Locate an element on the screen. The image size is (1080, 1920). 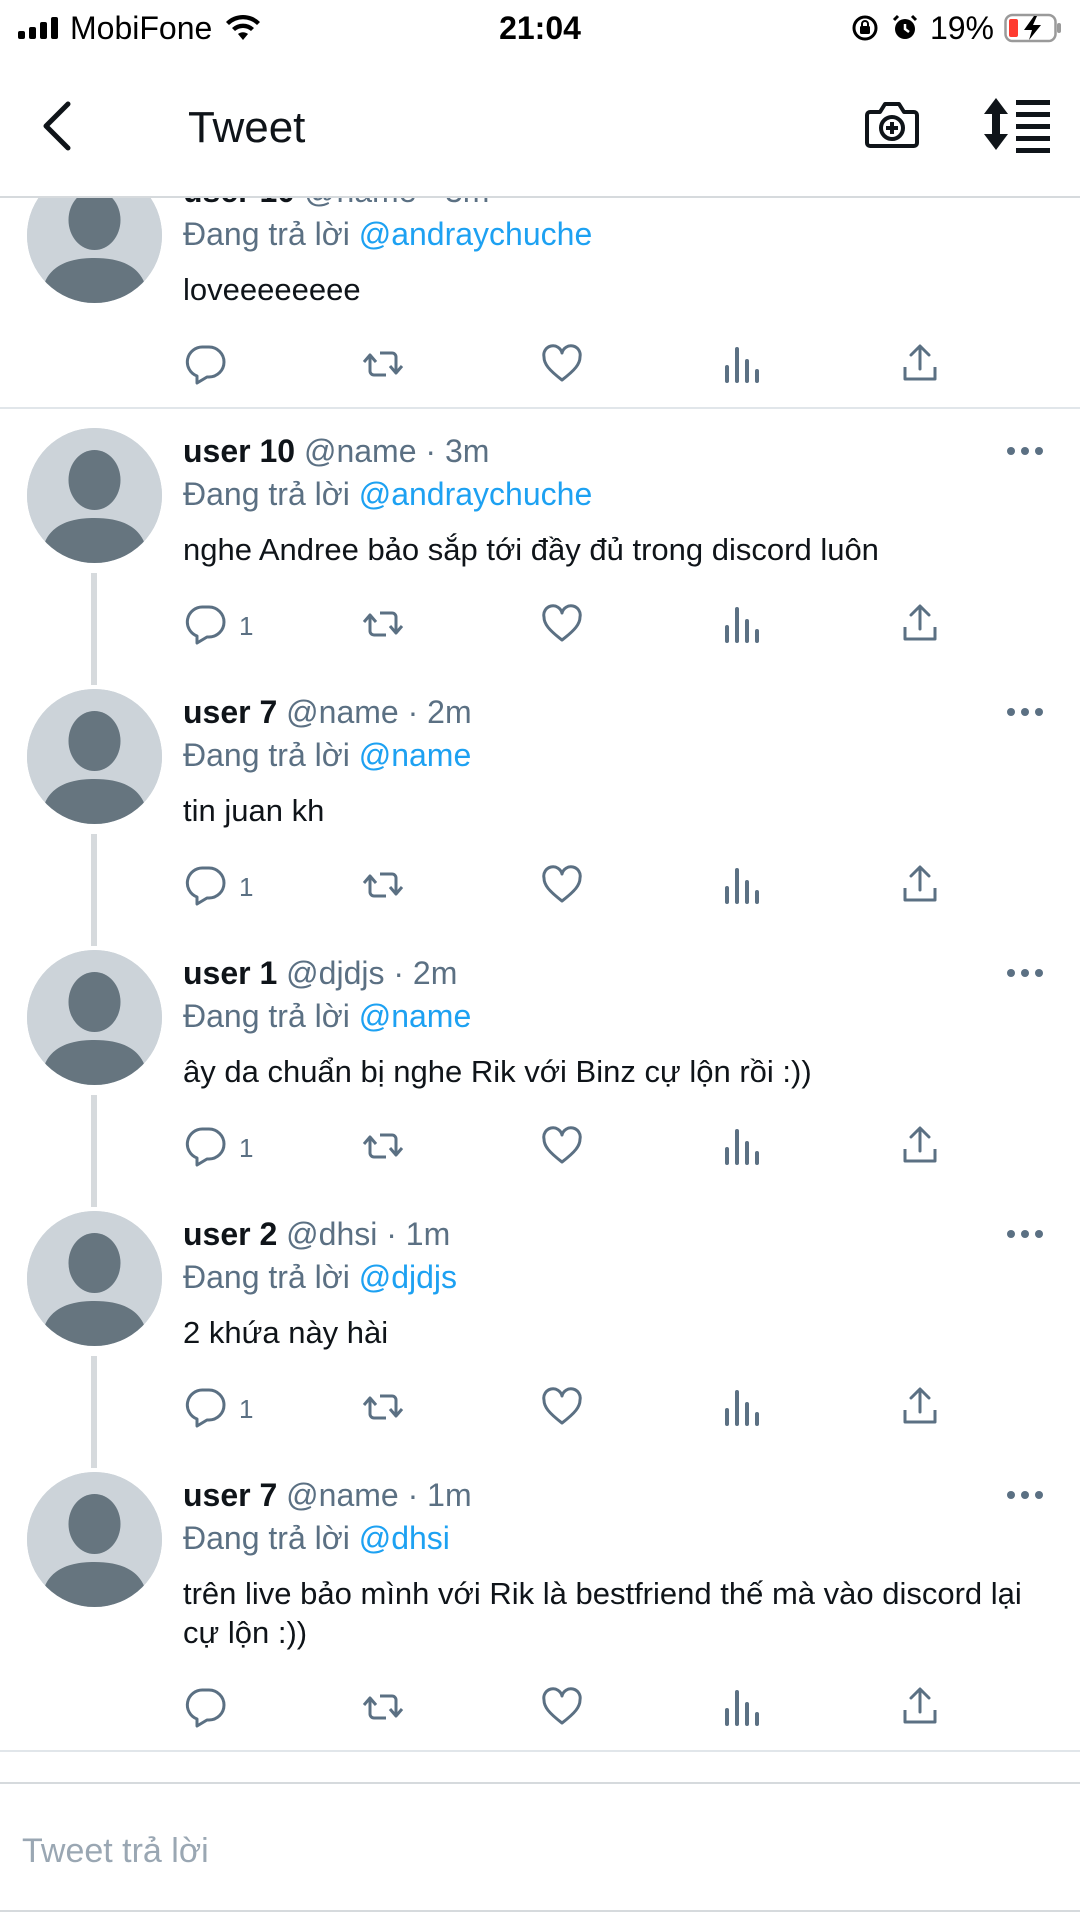
tweet-header: user 1 @djdjs · 2m is located at coordinates (320, 973).